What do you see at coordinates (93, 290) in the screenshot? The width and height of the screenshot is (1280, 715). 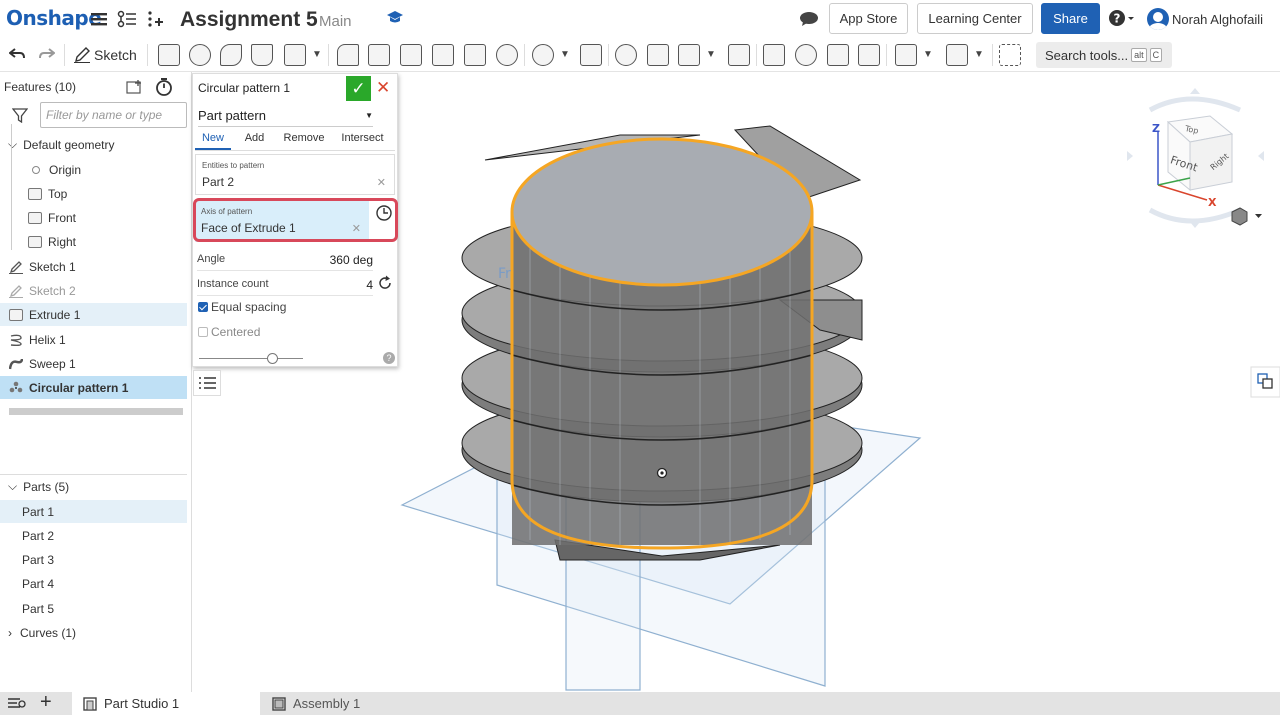 I see `feature-item-sketch-2: Sketch 2` at bounding box center [93, 290].